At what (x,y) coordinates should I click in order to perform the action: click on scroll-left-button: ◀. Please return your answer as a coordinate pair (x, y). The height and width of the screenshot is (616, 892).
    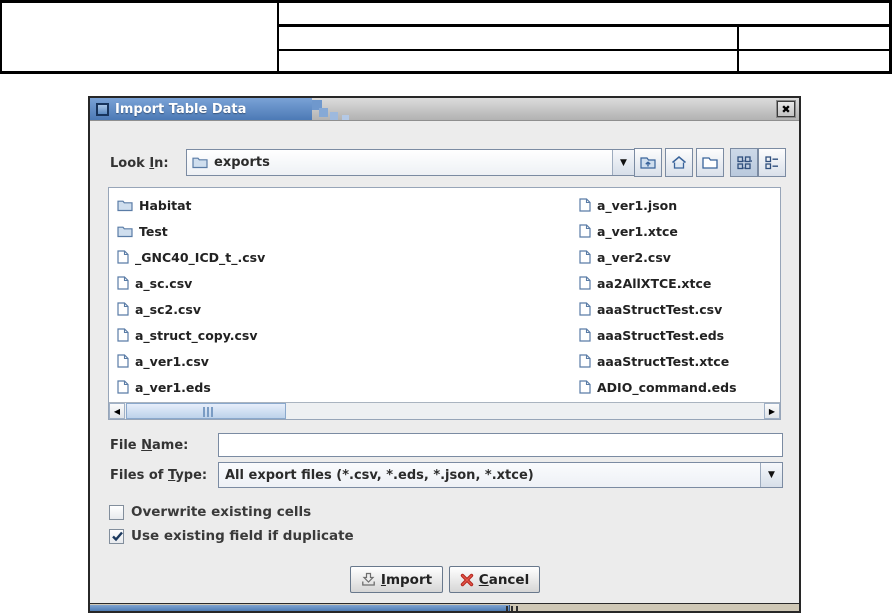
    Looking at the image, I should click on (117, 411).